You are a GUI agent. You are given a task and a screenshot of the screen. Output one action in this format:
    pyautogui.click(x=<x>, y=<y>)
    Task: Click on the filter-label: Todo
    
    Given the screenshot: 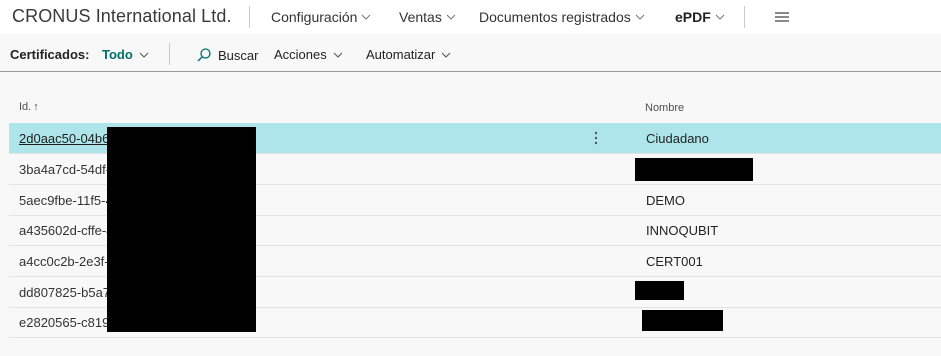 What is the action you would take?
    pyautogui.click(x=117, y=54)
    